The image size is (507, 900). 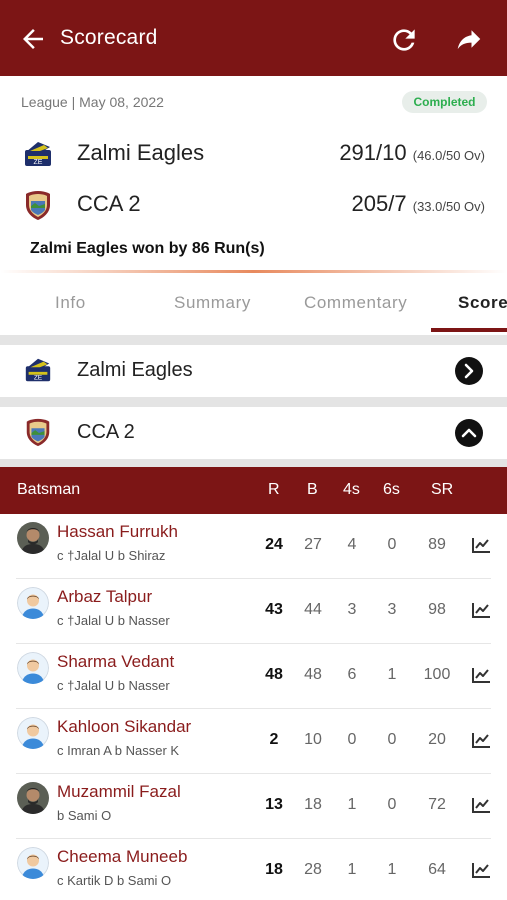 What do you see at coordinates (469, 433) in the screenshot?
I see `chevron-up-icon` at bounding box center [469, 433].